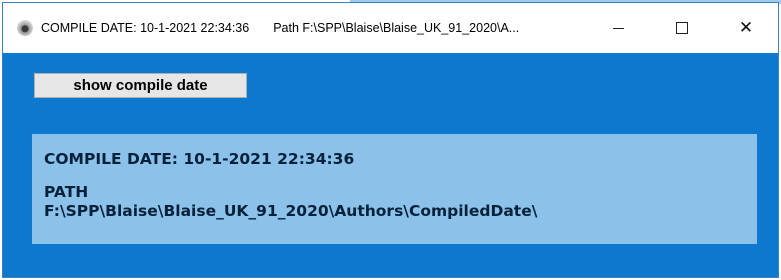 This screenshot has height=280, width=781. Describe the element at coordinates (145, 28) in the screenshot. I see `window-title-compile-date: COMPILE DATE: 10-1-2021 22:34:36` at that location.